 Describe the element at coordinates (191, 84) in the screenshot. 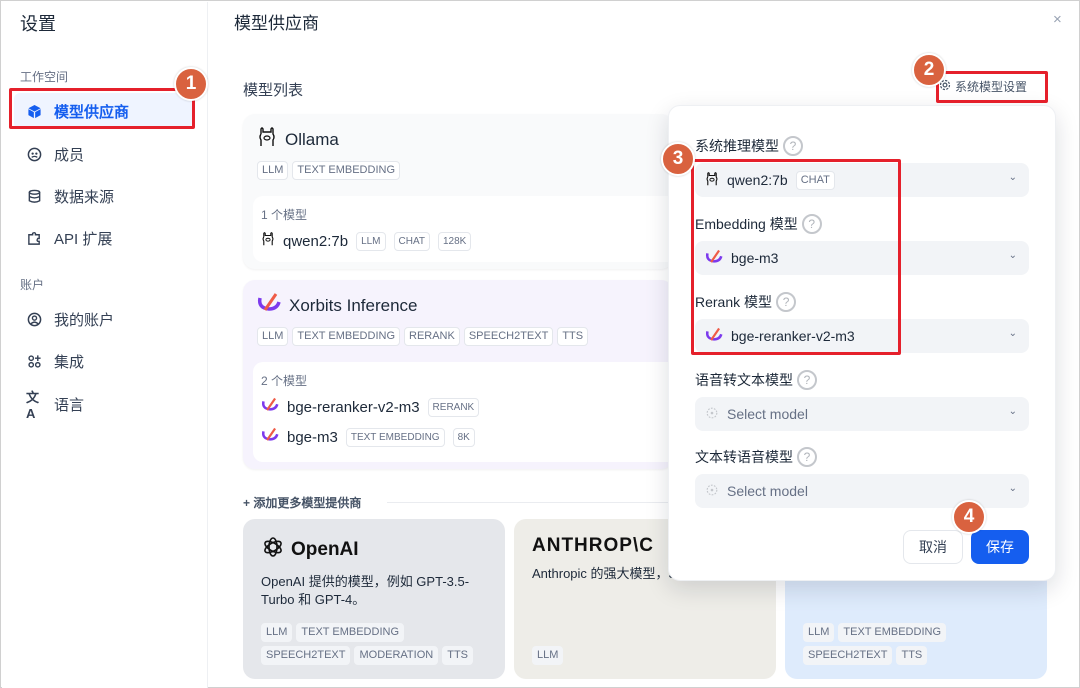

I see `annotation-badge-1: 1` at that location.